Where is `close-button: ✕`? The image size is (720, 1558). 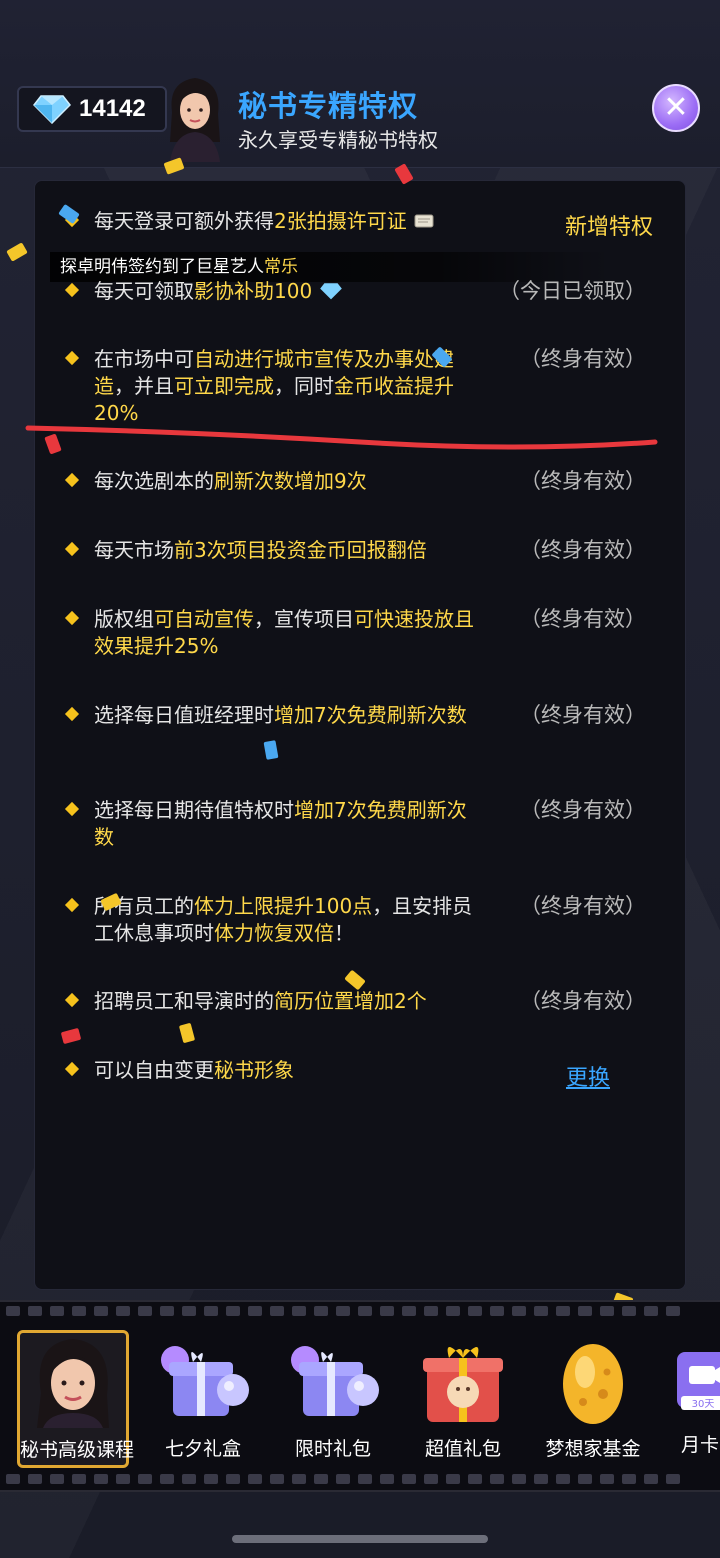 close-button: ✕ is located at coordinates (676, 108).